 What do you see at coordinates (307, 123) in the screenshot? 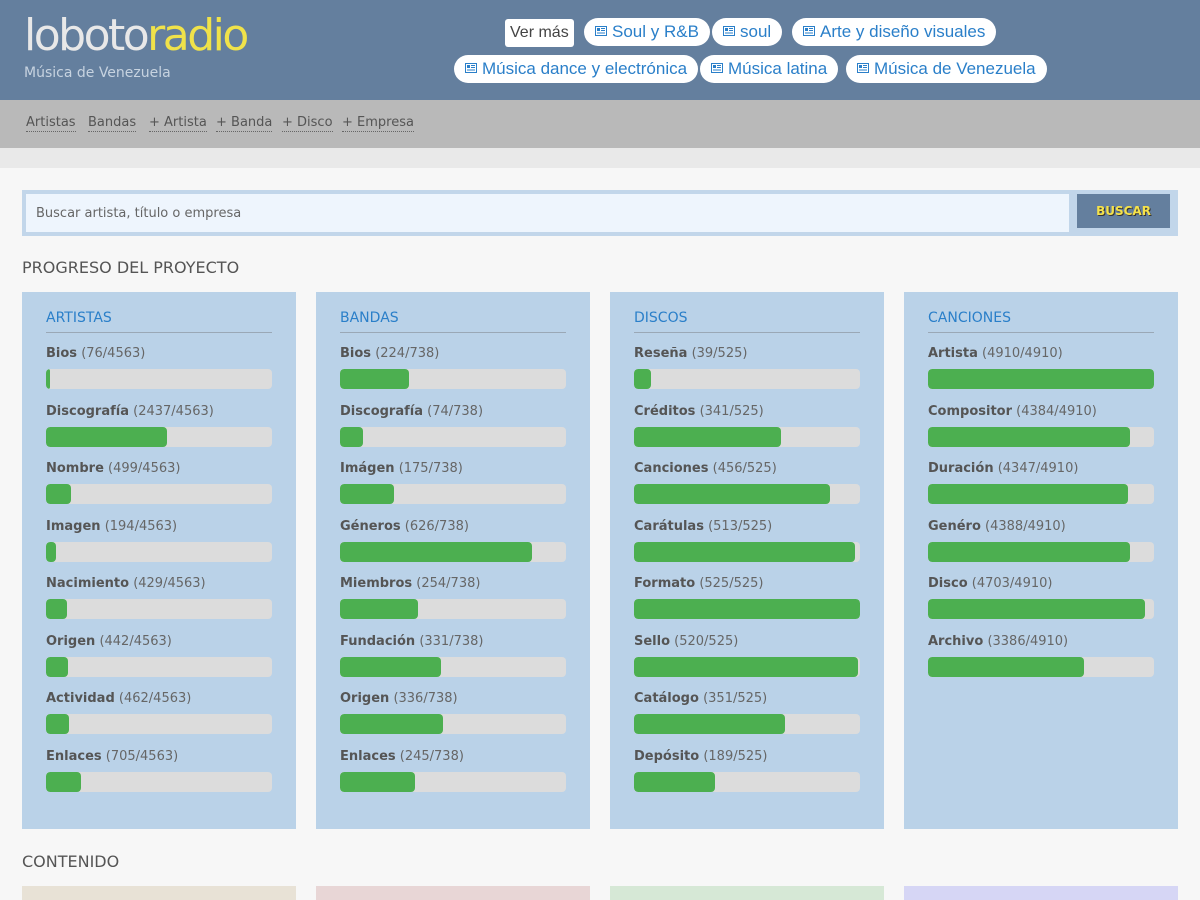
I see `nav-link-add-disco: + Disco` at bounding box center [307, 123].